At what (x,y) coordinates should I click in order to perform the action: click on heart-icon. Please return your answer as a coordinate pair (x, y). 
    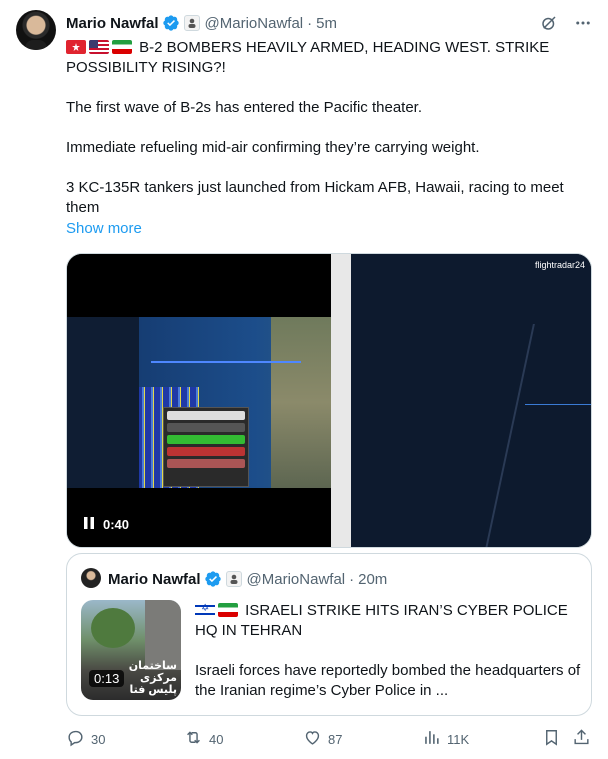
    Looking at the image, I should click on (312, 739).